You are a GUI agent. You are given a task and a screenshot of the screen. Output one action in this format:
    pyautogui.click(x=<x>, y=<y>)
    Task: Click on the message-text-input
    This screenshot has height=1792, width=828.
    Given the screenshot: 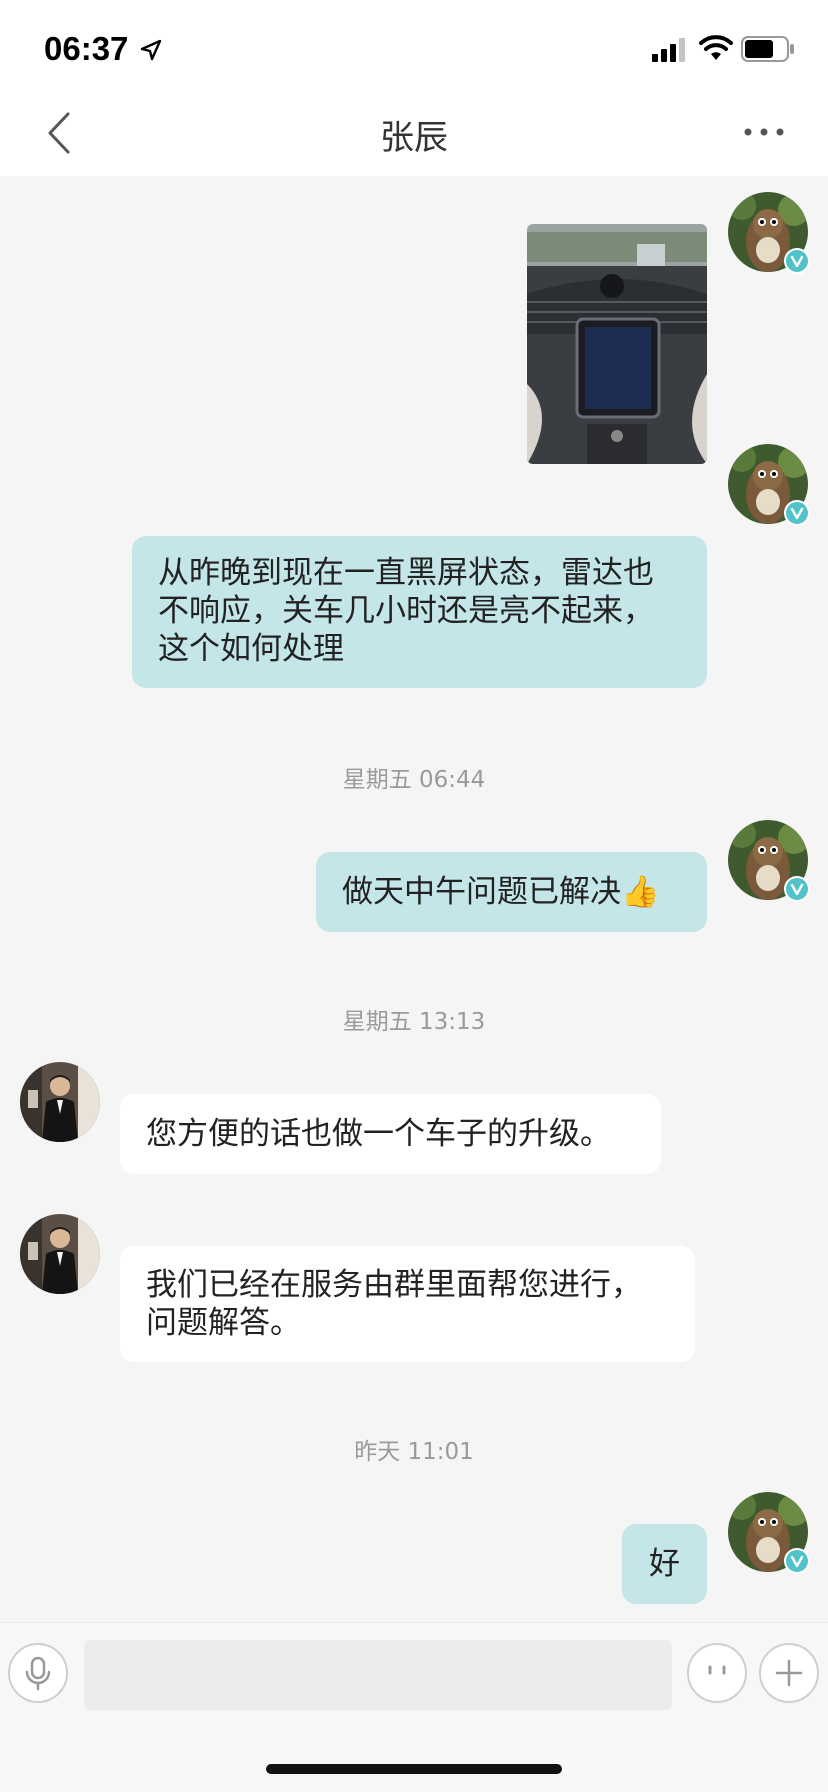 What is the action you would take?
    pyautogui.click(x=378, y=1675)
    